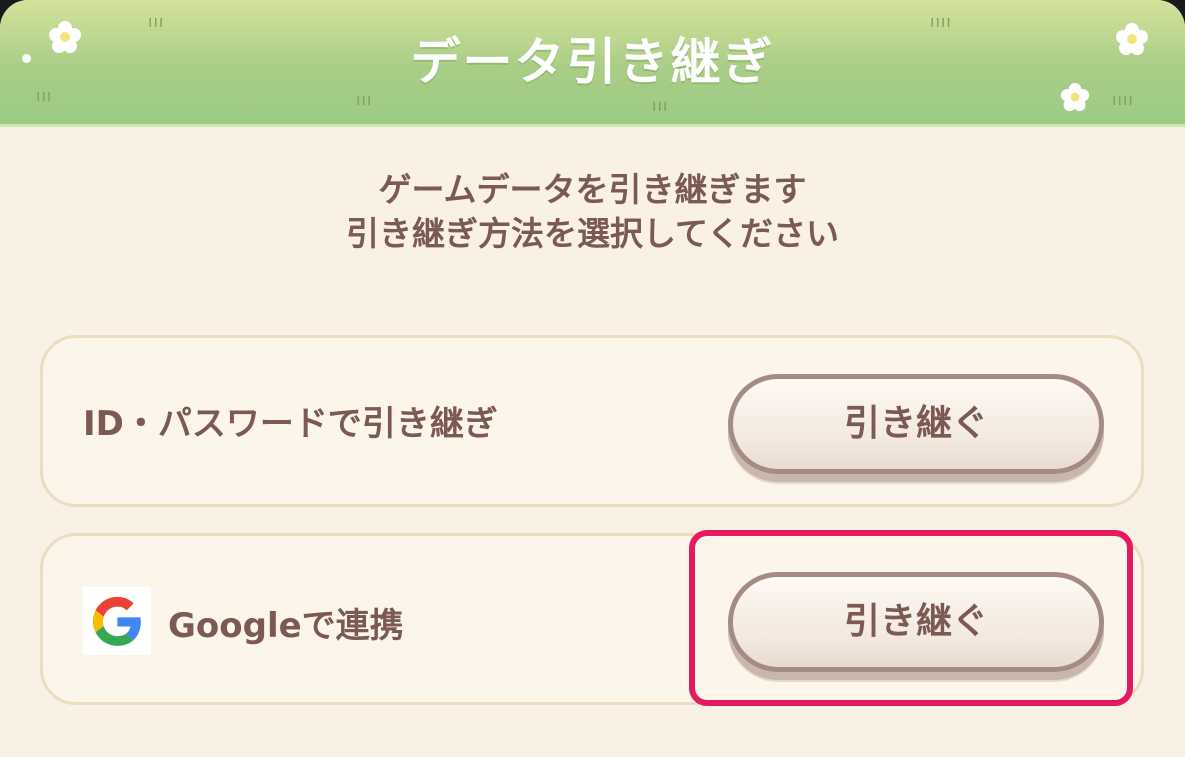  What do you see at coordinates (660, 105) in the screenshot?
I see `grass-decoration: ııı` at bounding box center [660, 105].